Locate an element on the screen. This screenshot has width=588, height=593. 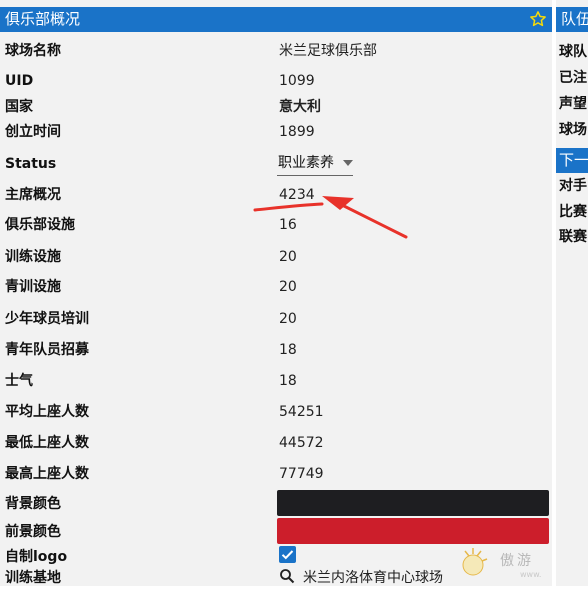
row-label: 平均上座人数 is located at coordinates (47, 412).